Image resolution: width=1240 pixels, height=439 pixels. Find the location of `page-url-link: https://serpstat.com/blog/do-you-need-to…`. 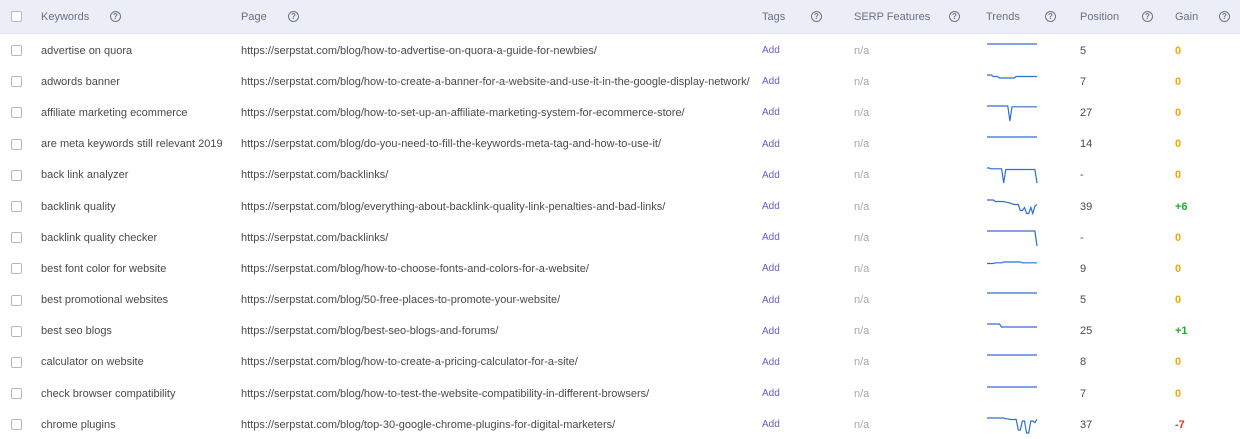

page-url-link: https://serpstat.com/blog/do-you-need-to… is located at coordinates (451, 143).